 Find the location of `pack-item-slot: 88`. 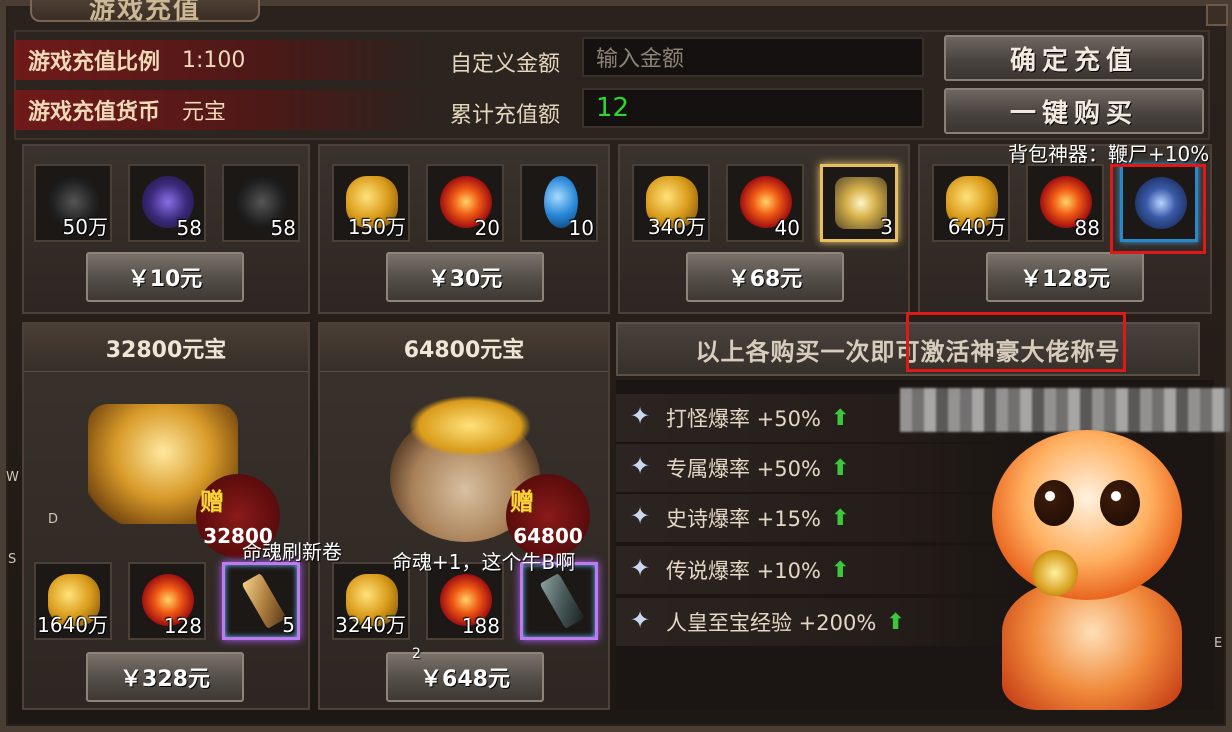

pack-item-slot: 88 is located at coordinates (1065, 203).